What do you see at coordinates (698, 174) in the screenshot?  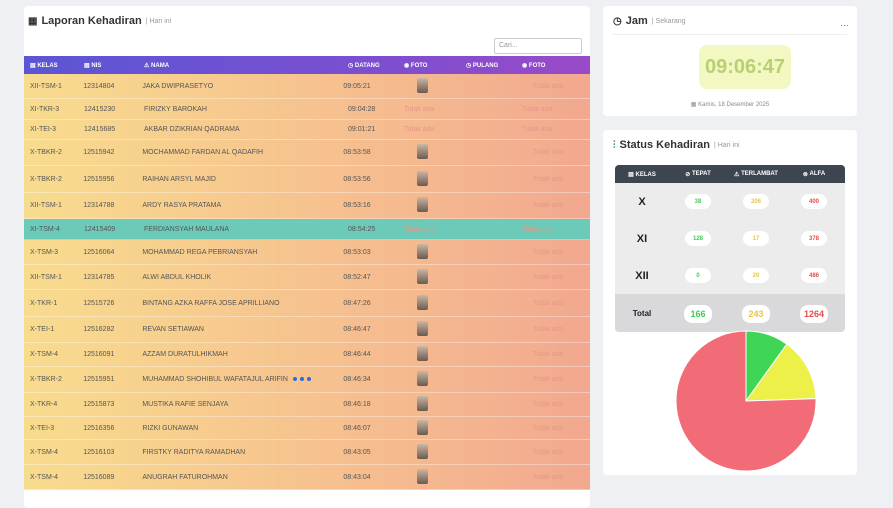 I see `status-col-tepat: ⊘ TEPAT` at bounding box center [698, 174].